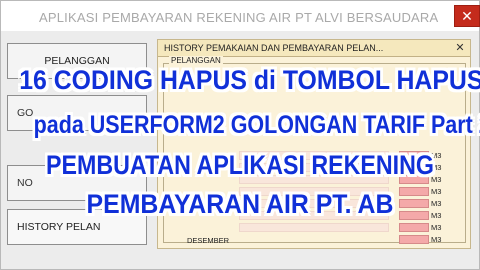  I want to click on month-label-desember: DESEMBER, so click(208, 240).